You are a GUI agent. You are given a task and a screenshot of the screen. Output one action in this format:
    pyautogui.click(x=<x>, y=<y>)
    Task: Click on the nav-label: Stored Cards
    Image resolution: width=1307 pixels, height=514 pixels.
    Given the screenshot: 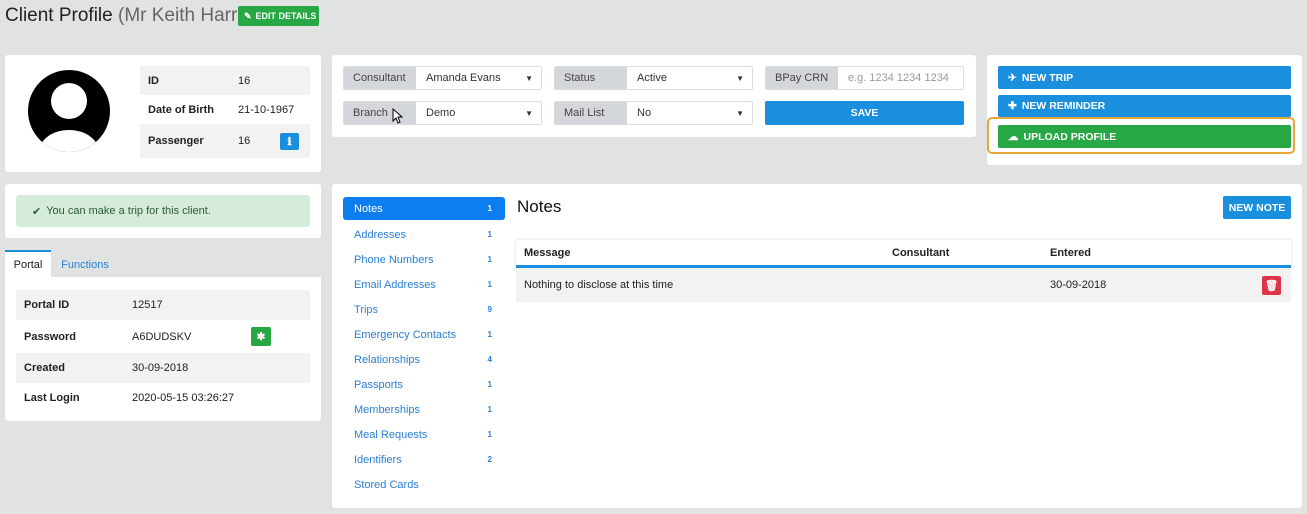 What is the action you would take?
    pyautogui.click(x=386, y=484)
    